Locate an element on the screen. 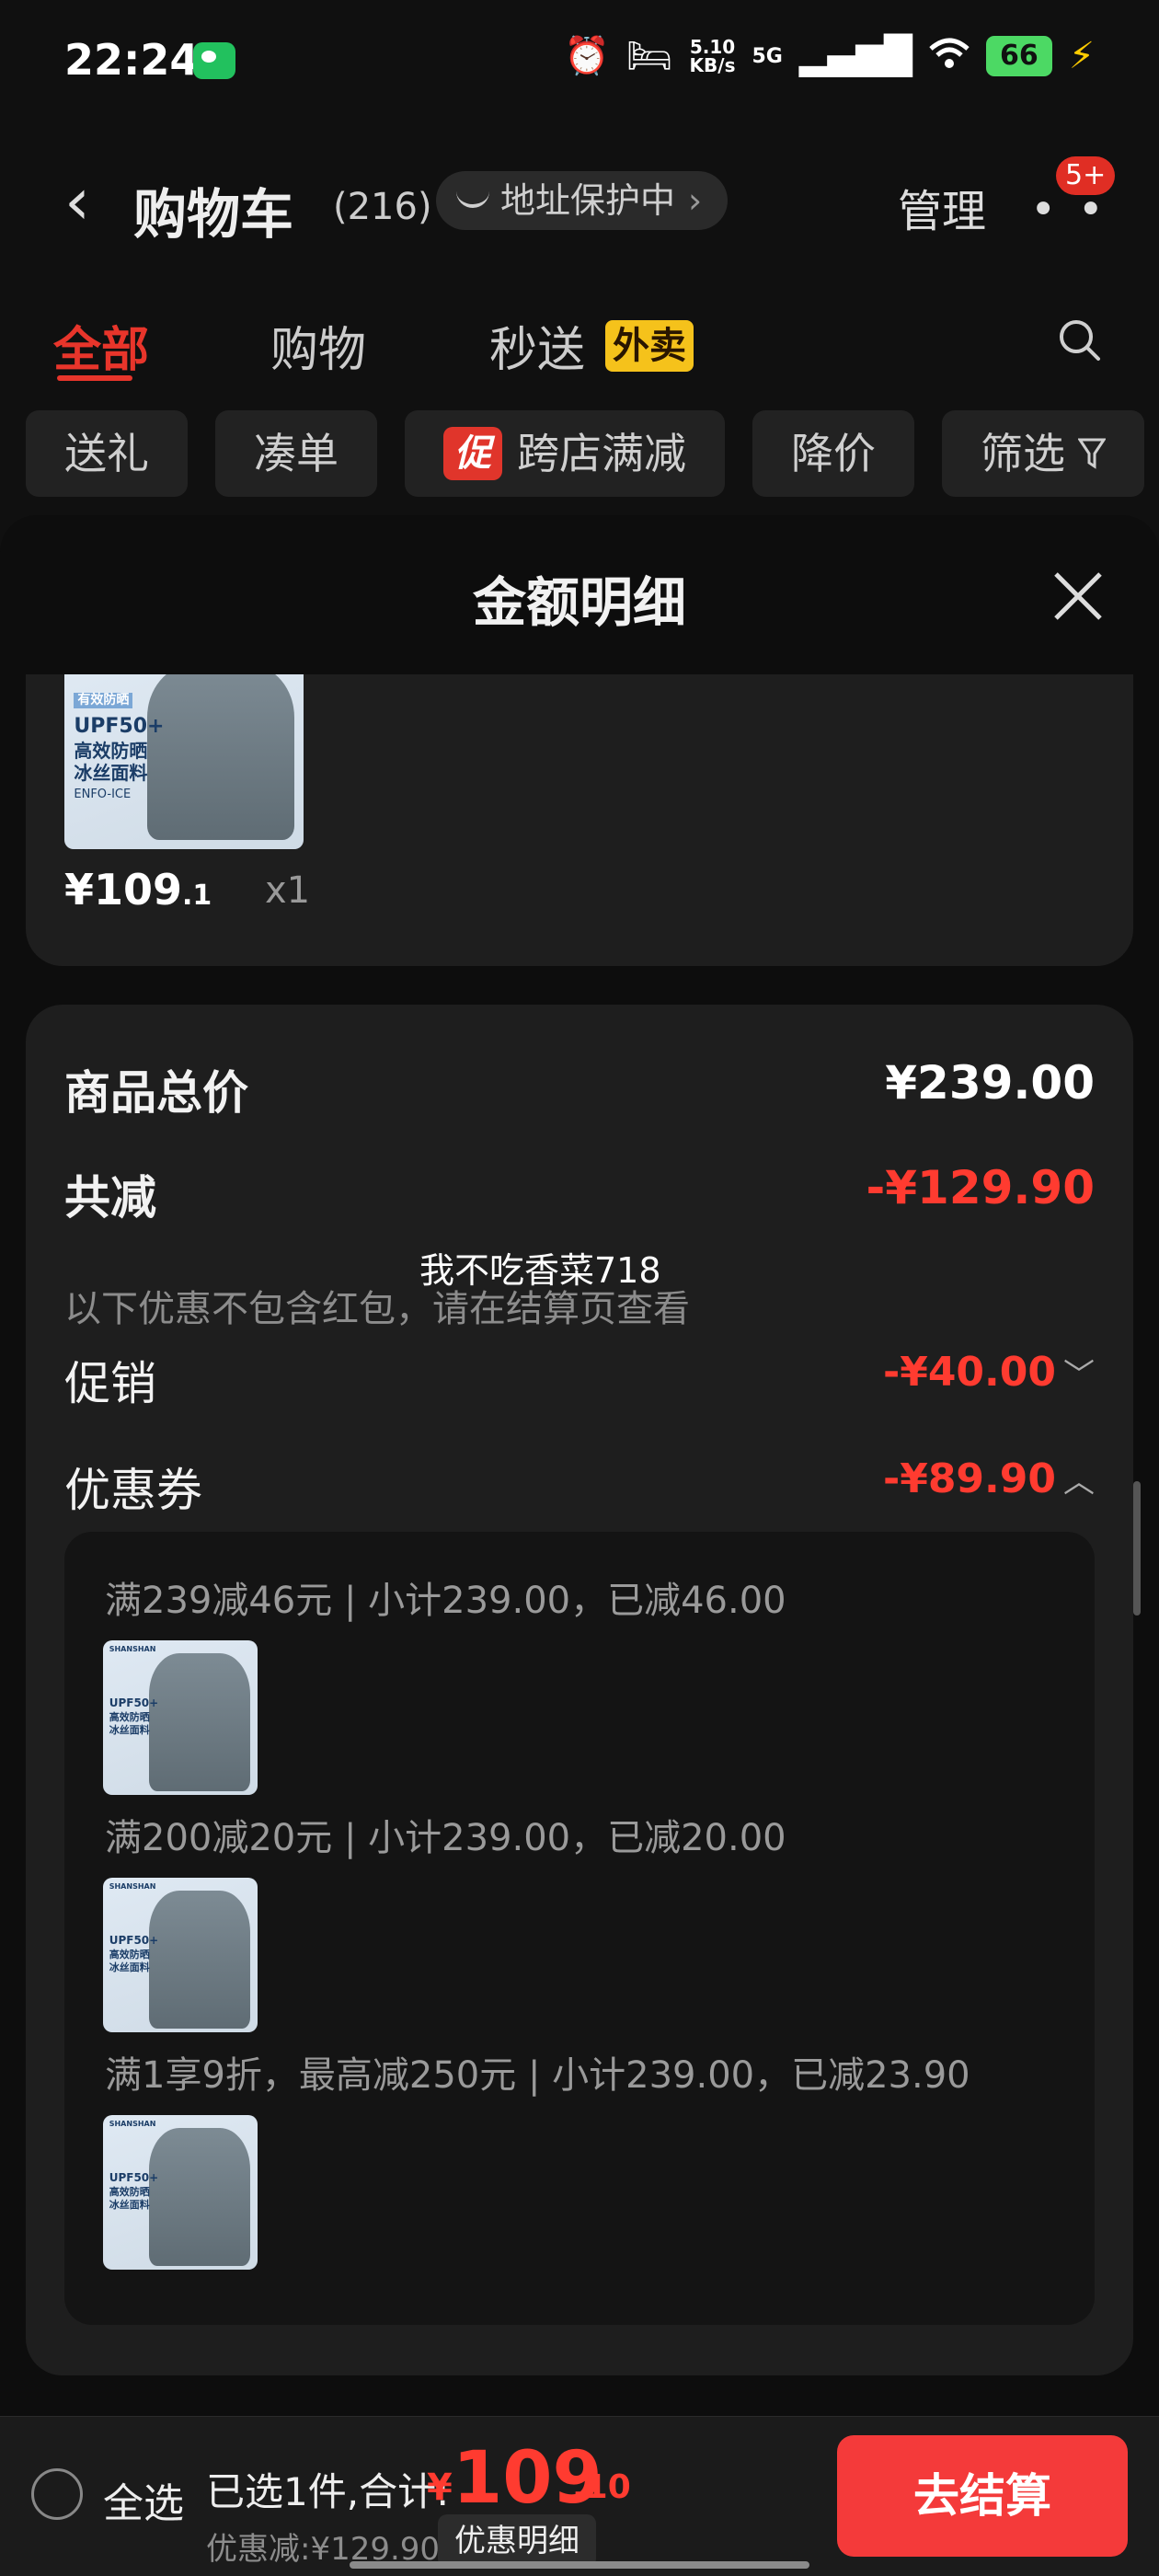 Image resolution: width=1159 pixels, height=2576 pixels. manage-button: 管理 is located at coordinates (942, 207).